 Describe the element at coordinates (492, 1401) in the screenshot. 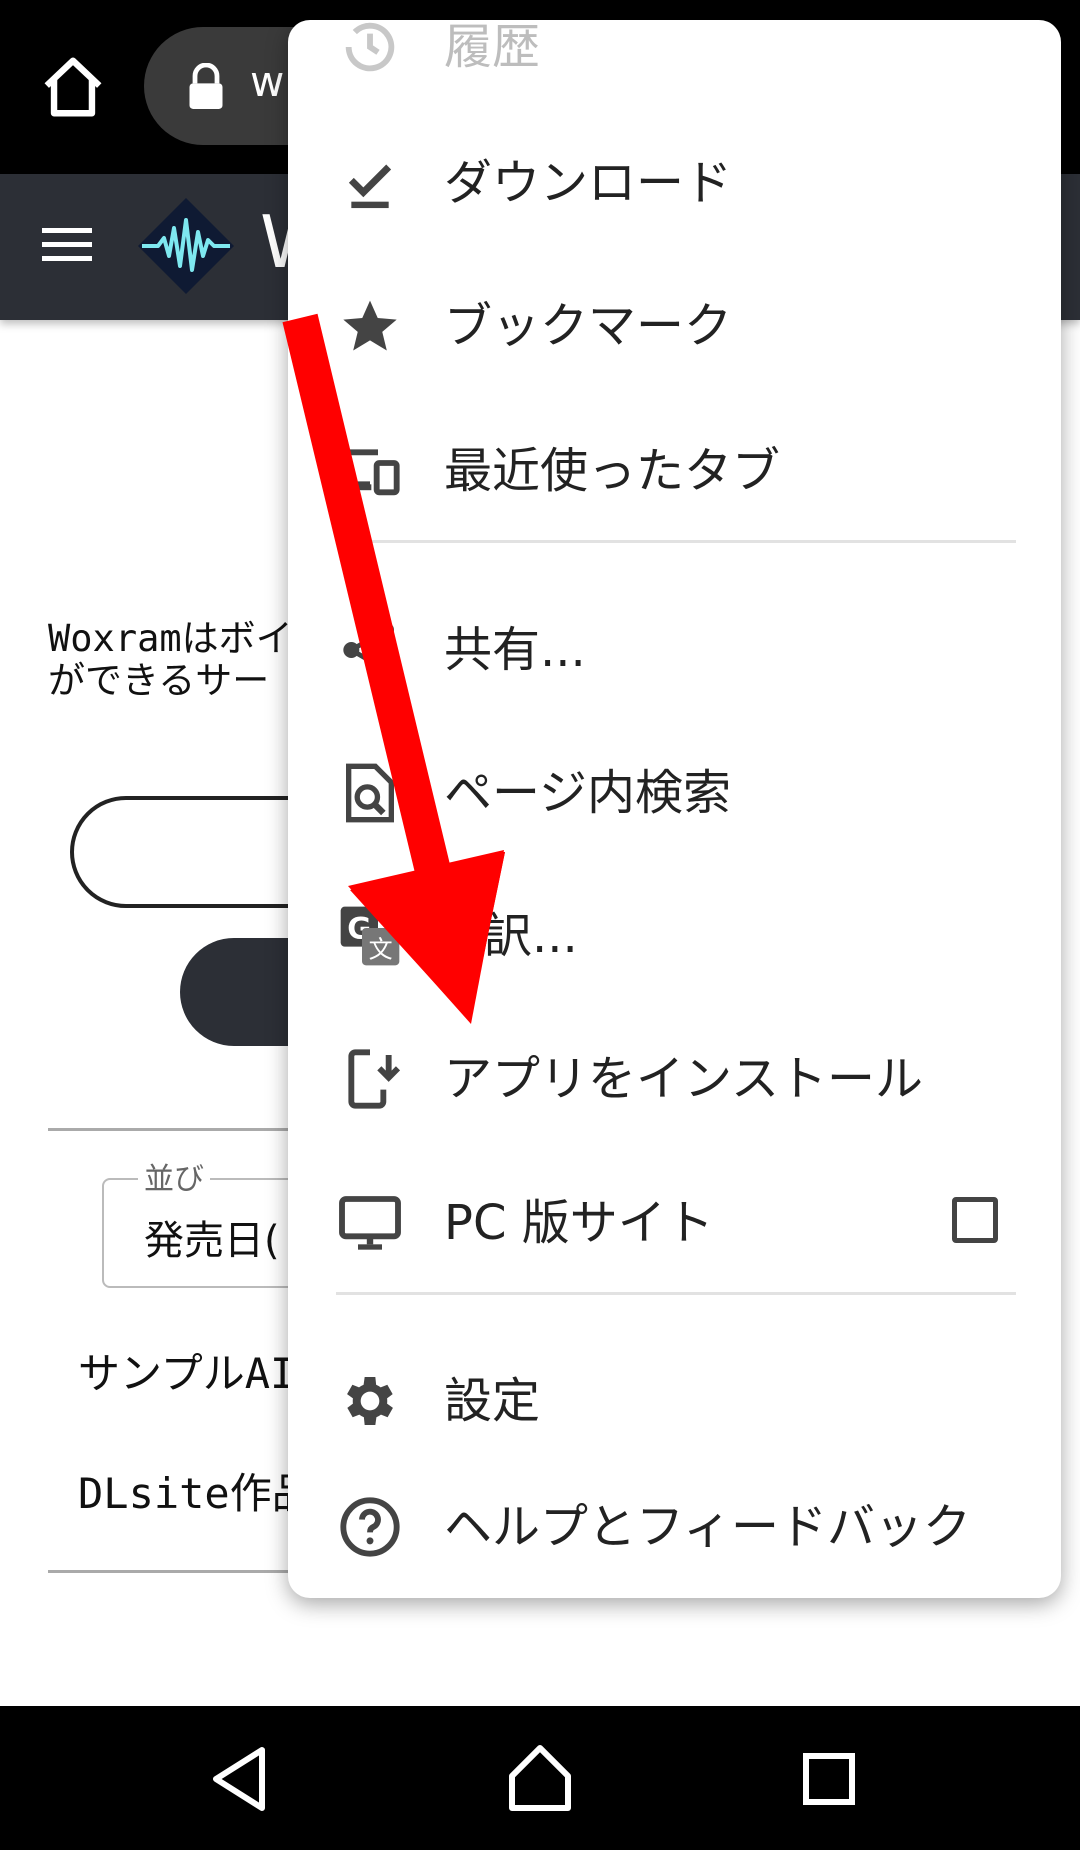

I see `menu-item-label: 設定` at that location.